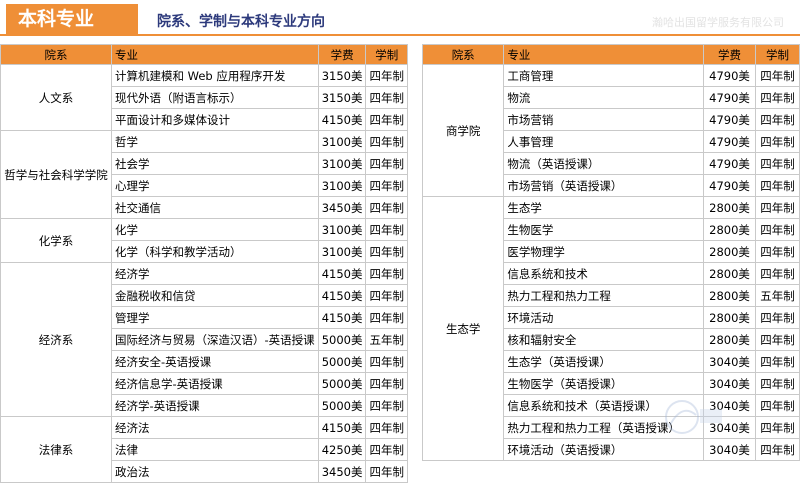 The image size is (800, 483). What do you see at coordinates (215, 339) in the screenshot?
I see `major-cell: 国际经济与贸易（深造汉语）-英语授课` at bounding box center [215, 339].